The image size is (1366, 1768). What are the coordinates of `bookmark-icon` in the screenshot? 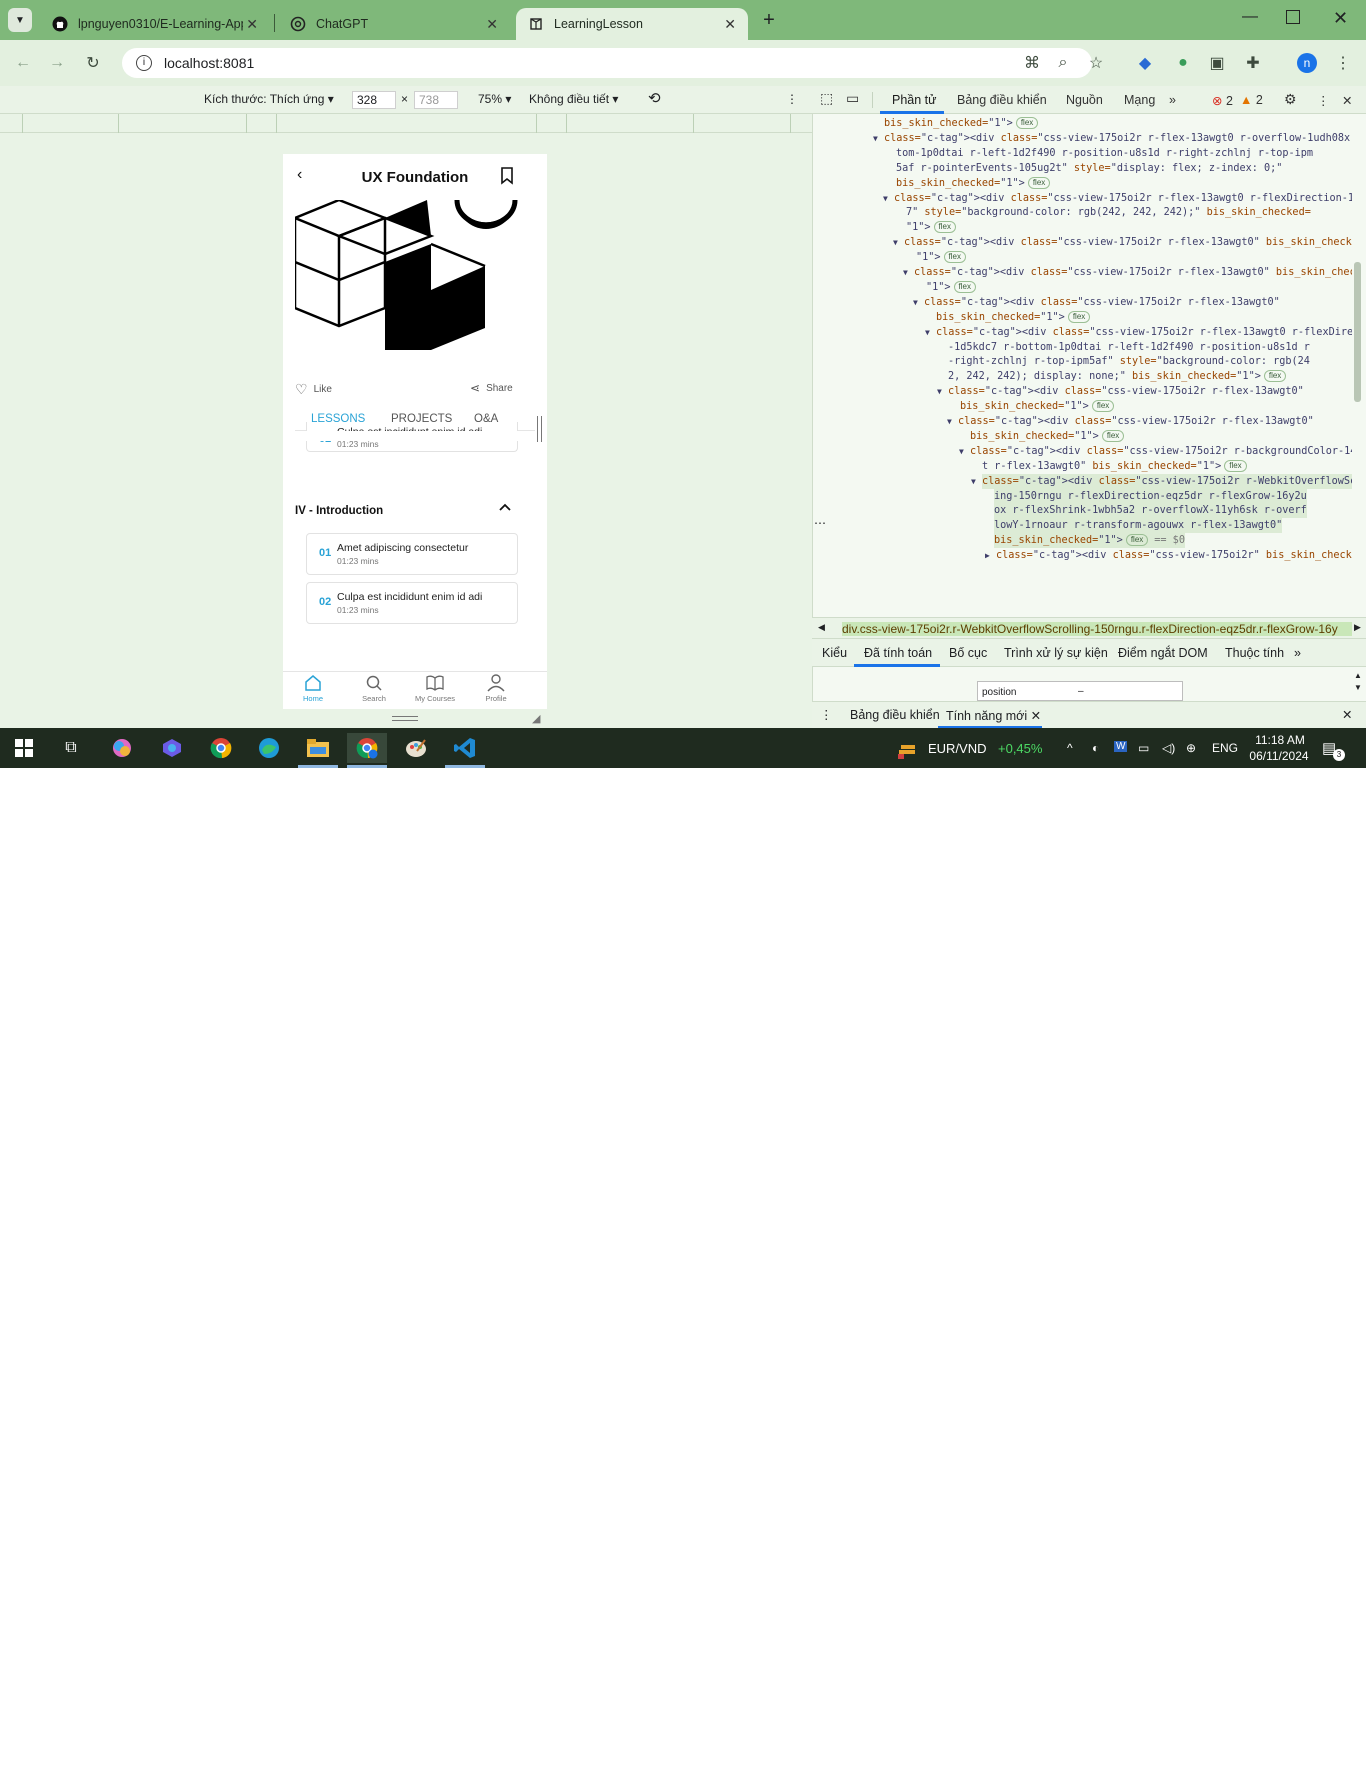 It's located at (507, 176).